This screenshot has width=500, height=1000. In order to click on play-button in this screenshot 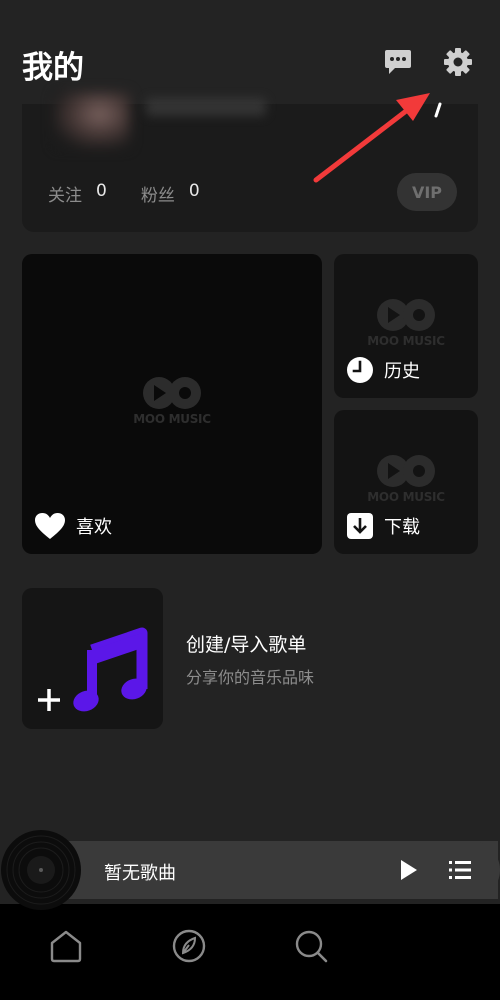, I will do `click(408, 870)`.